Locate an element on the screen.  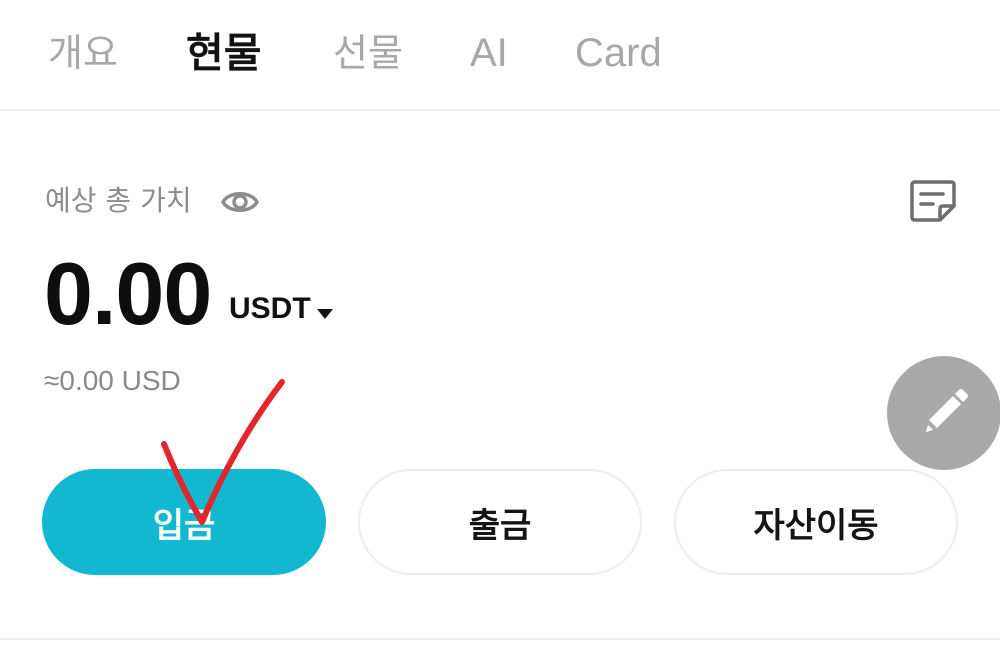
usd-equivalent: ≈0.00 USD is located at coordinates (112, 380).